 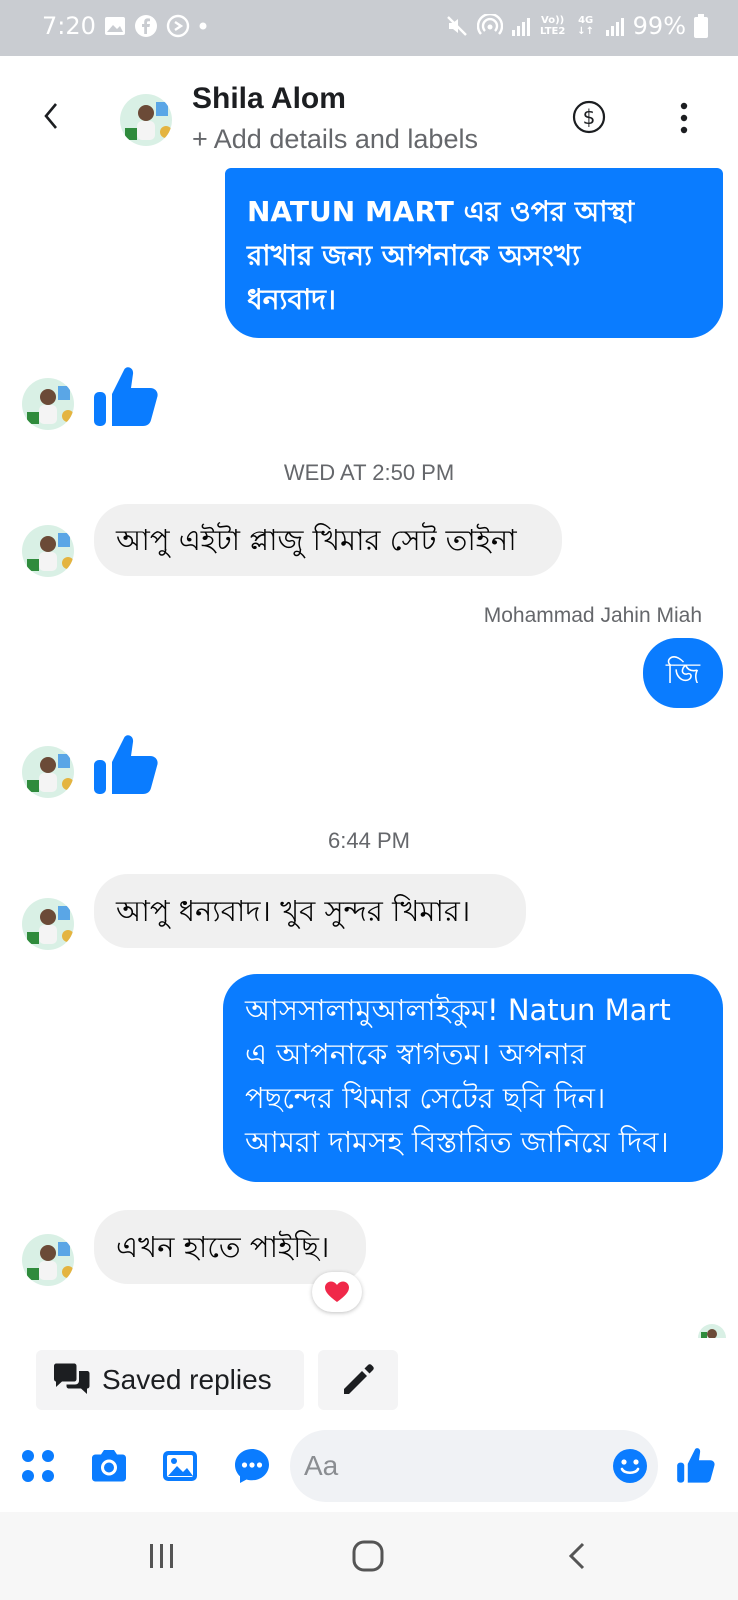 What do you see at coordinates (291, 299) in the screenshot?
I see `message-line: ধন্যবাদ।` at bounding box center [291, 299].